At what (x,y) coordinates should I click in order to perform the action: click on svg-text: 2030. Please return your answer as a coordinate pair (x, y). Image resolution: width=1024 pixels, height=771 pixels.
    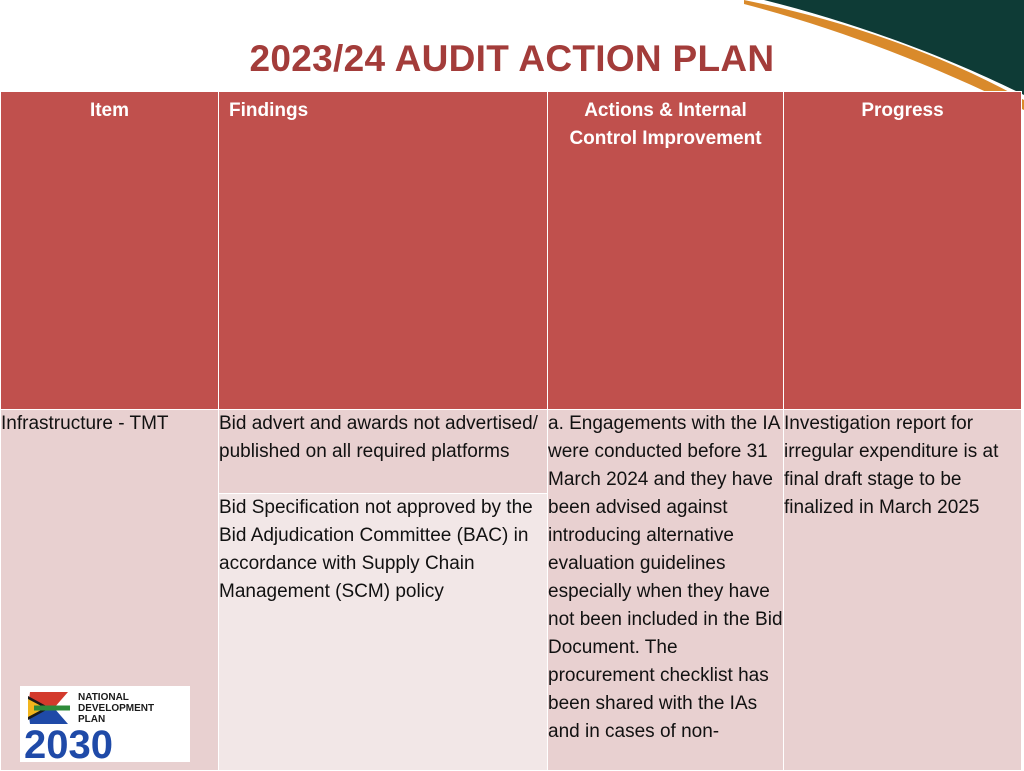
    Looking at the image, I should click on (68, 742).